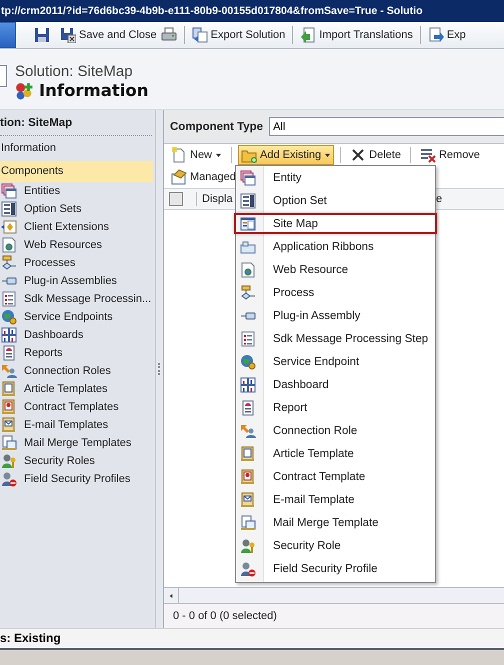 This screenshot has height=665, width=504. Describe the element at coordinates (30, 638) in the screenshot. I see `status-text: s: Existing` at that location.